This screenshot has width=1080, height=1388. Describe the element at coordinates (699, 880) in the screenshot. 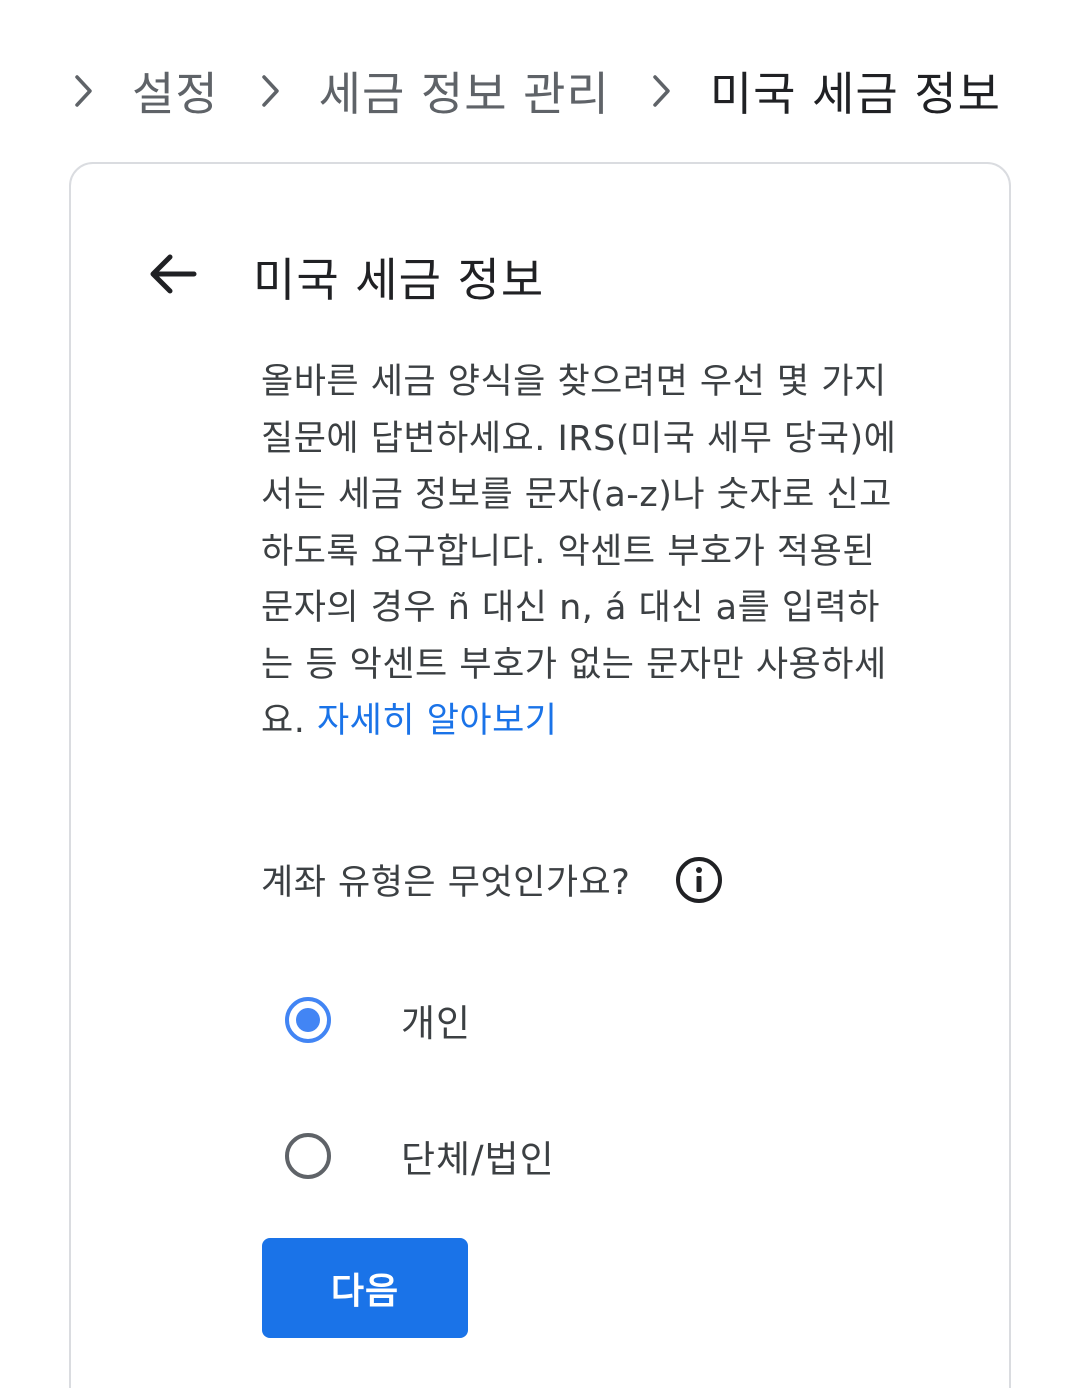

I see `info-icon` at that location.